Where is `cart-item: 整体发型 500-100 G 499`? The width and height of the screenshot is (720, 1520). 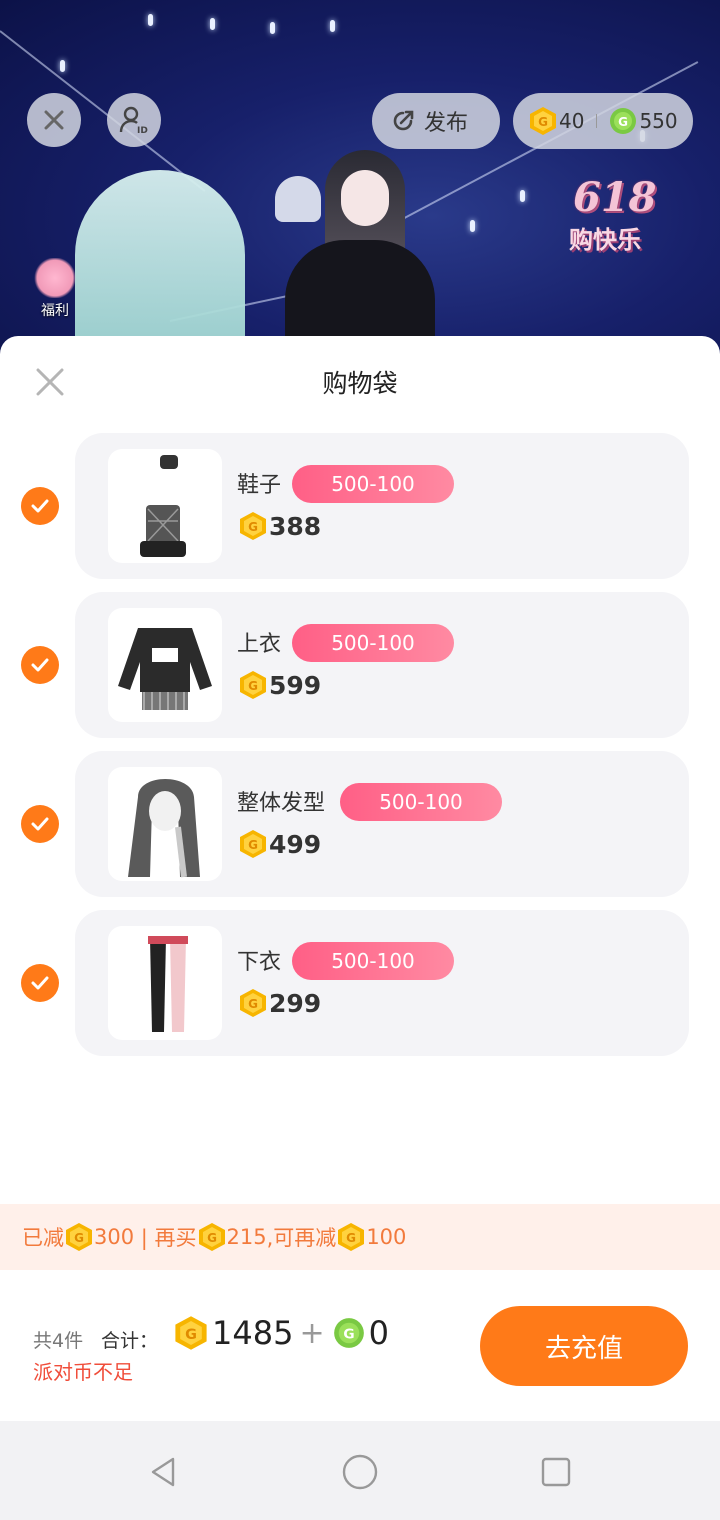 cart-item: 整体发型 500-100 G 499 is located at coordinates (360, 824).